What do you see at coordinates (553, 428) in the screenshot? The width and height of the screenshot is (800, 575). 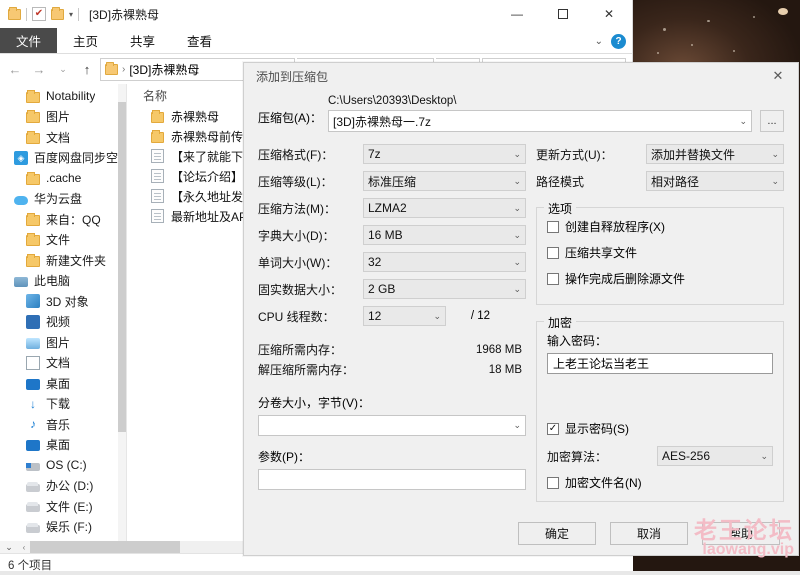 I see `show-password-checkbox: ✓` at bounding box center [553, 428].